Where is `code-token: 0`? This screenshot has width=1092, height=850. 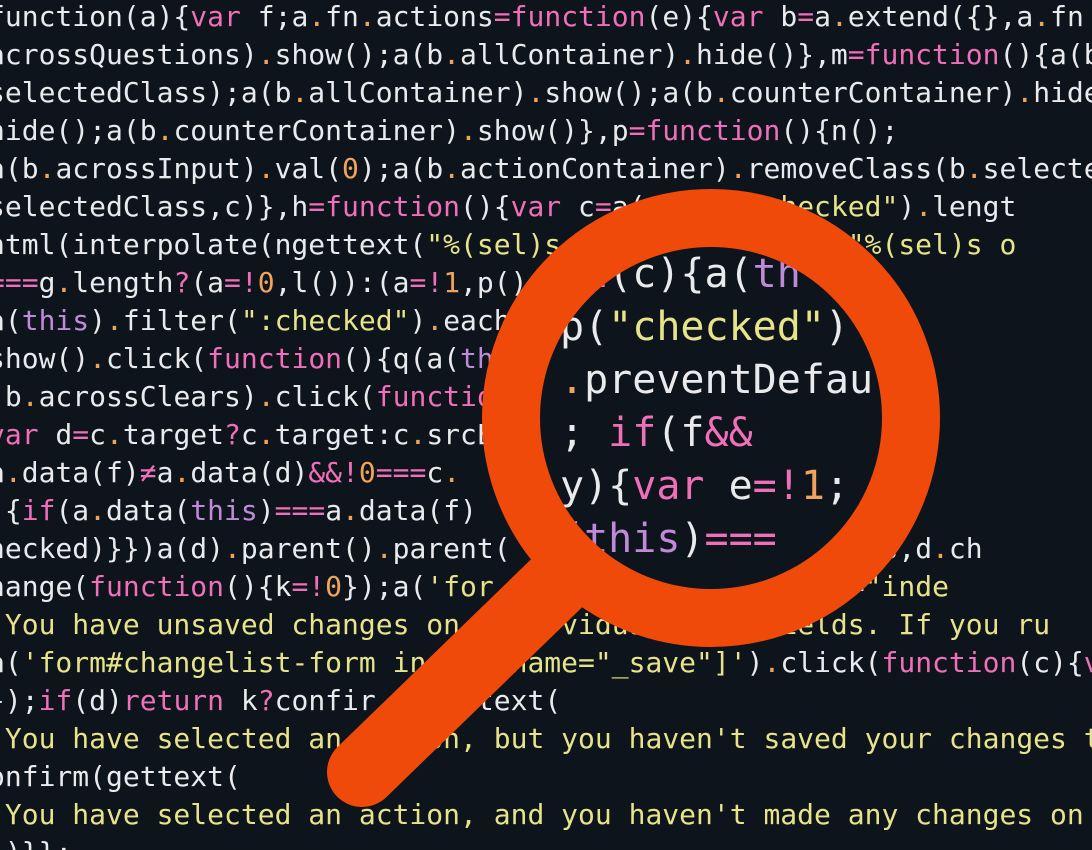 code-token: 0 is located at coordinates (907, 510).